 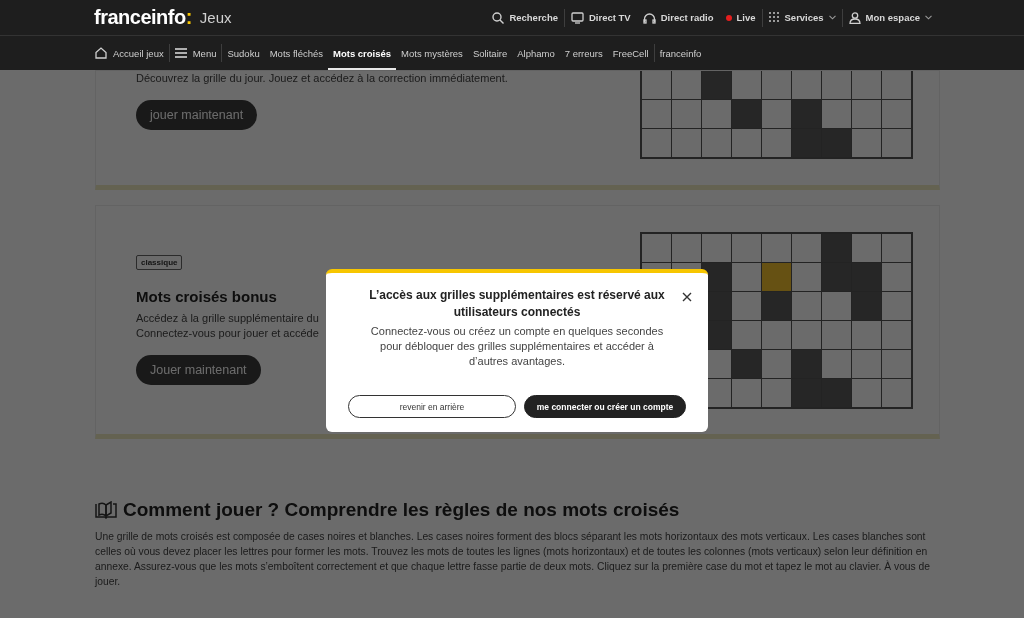 What do you see at coordinates (143, 17) in the screenshot?
I see `site-logo: franceinfo:` at bounding box center [143, 17].